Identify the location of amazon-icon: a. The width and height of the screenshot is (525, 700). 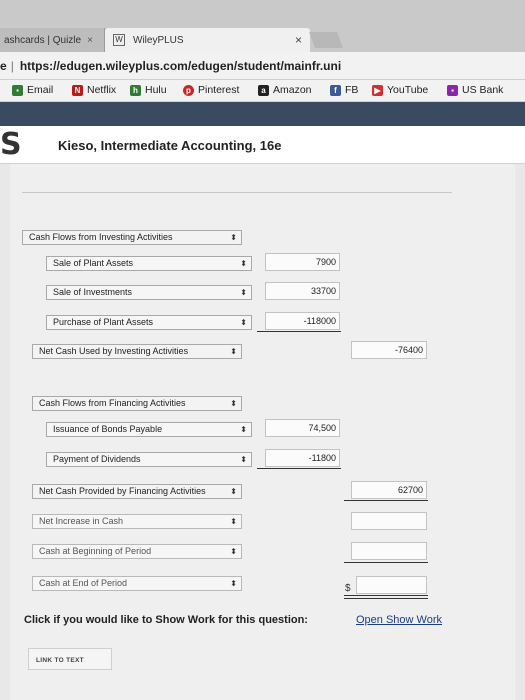
(263, 90).